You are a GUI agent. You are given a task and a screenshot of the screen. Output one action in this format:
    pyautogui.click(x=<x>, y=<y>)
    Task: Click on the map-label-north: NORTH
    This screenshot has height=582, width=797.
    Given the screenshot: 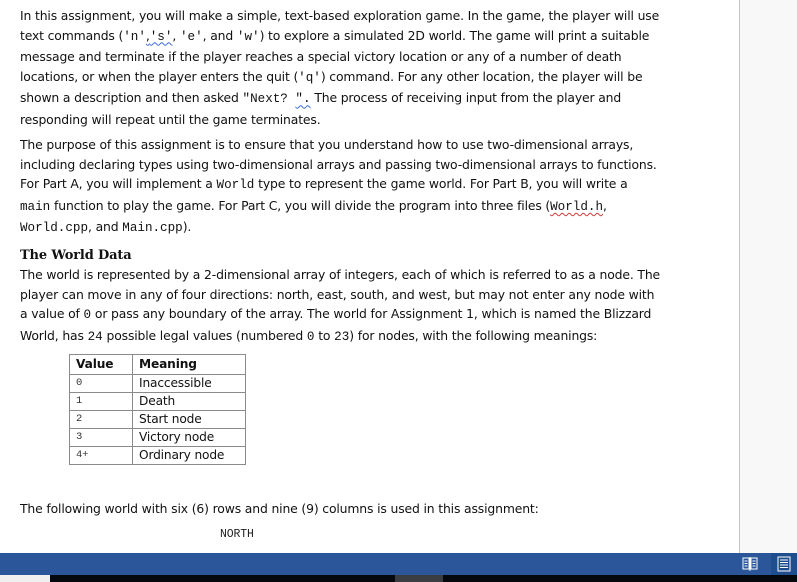 What is the action you would take?
    pyautogui.click(x=237, y=534)
    